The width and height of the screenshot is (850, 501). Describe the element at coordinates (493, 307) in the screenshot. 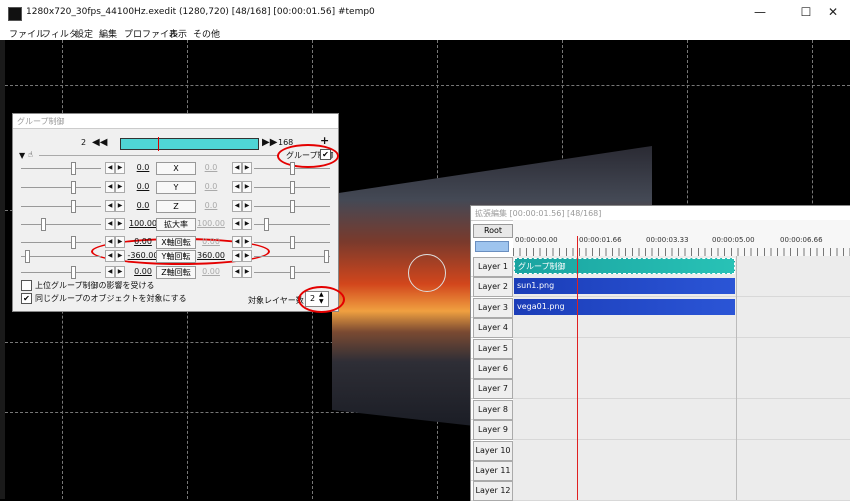

I see `layer-label: Layer 3` at that location.